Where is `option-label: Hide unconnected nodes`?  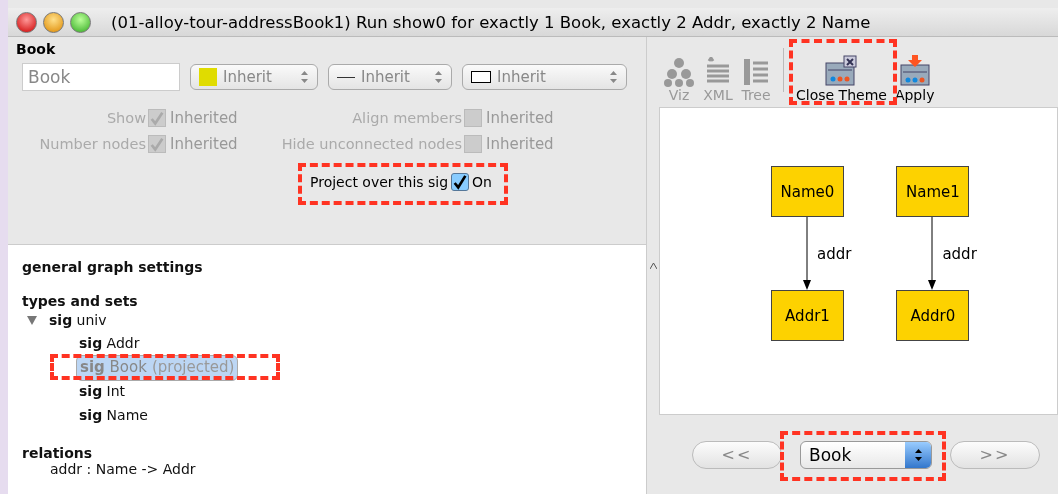
option-label: Hide unconnected nodes is located at coordinates (371, 144).